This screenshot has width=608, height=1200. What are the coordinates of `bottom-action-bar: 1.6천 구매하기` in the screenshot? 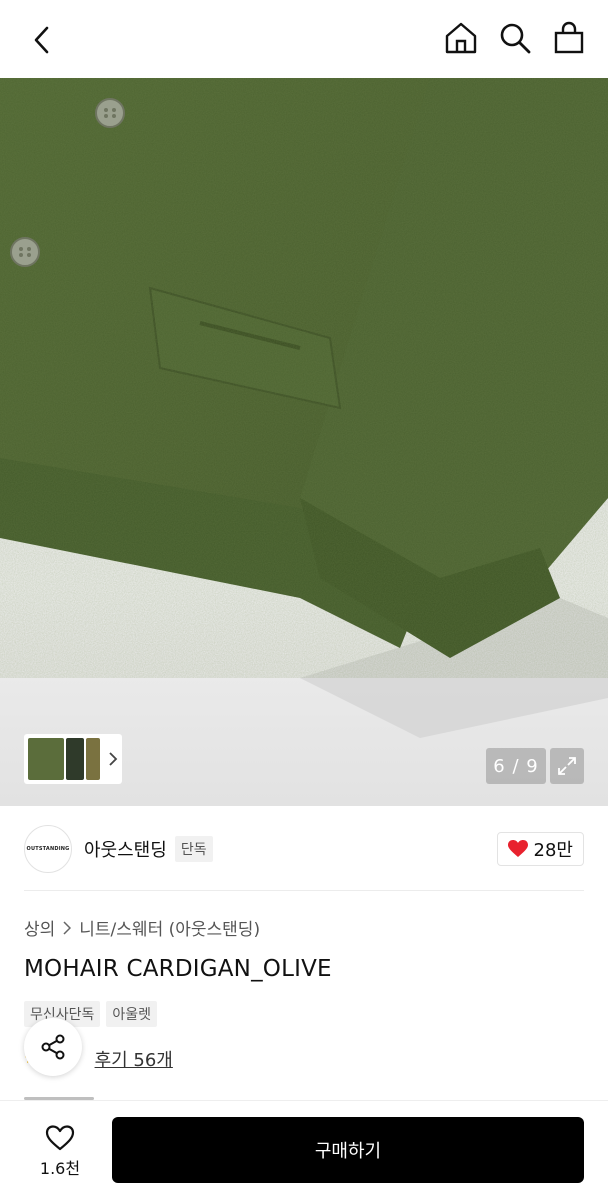 It's located at (304, 1150).